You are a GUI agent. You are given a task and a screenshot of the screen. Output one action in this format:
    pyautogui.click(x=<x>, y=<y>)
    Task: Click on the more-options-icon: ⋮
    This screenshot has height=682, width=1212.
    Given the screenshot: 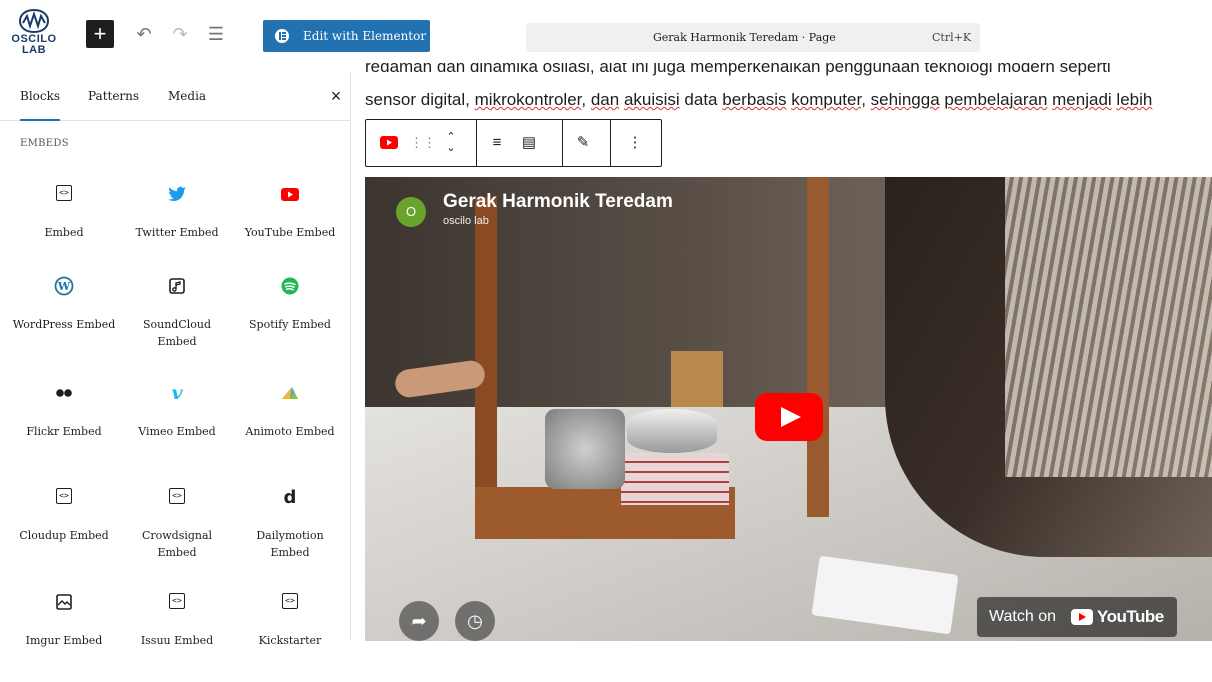 What is the action you would take?
    pyautogui.click(x=635, y=143)
    